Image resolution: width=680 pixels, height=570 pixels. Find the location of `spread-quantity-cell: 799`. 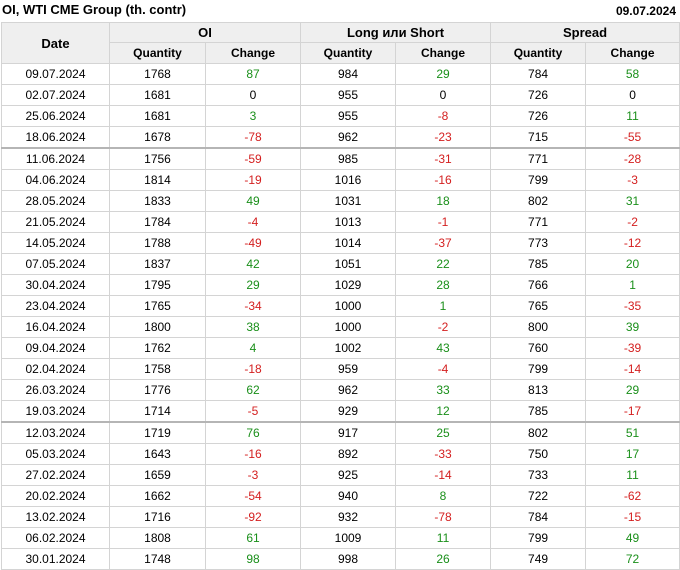

spread-quantity-cell: 799 is located at coordinates (538, 538).